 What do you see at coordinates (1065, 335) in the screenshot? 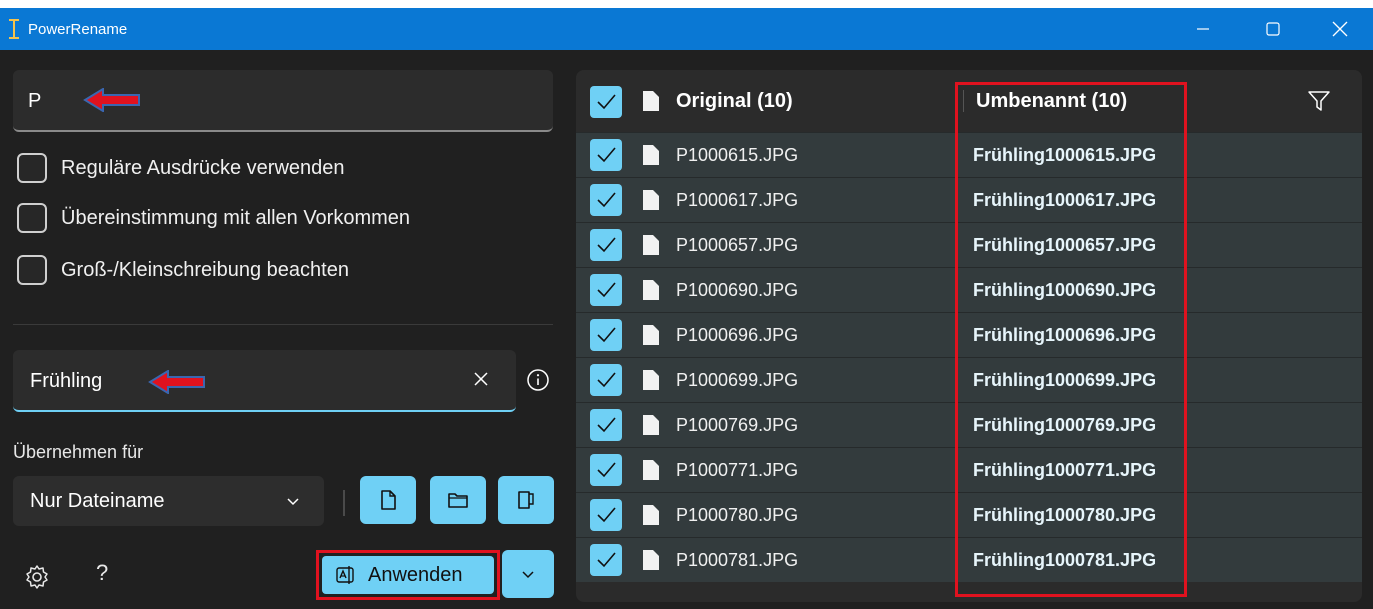
I see `renamed-filename: Frühling1000696.JPG` at bounding box center [1065, 335].